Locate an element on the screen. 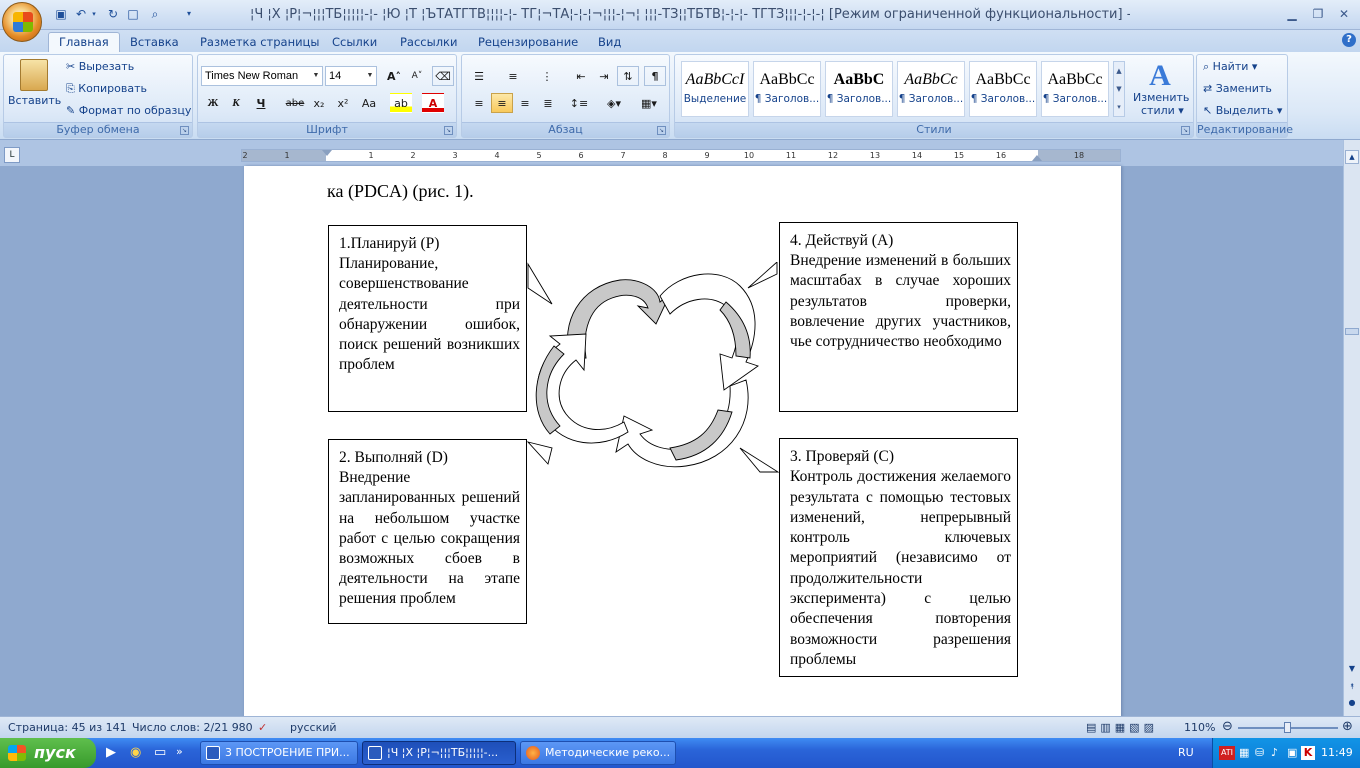 Image resolution: width=1360 pixels, height=768 pixels. print-preview-icon: ⌕ is located at coordinates (155, 14).